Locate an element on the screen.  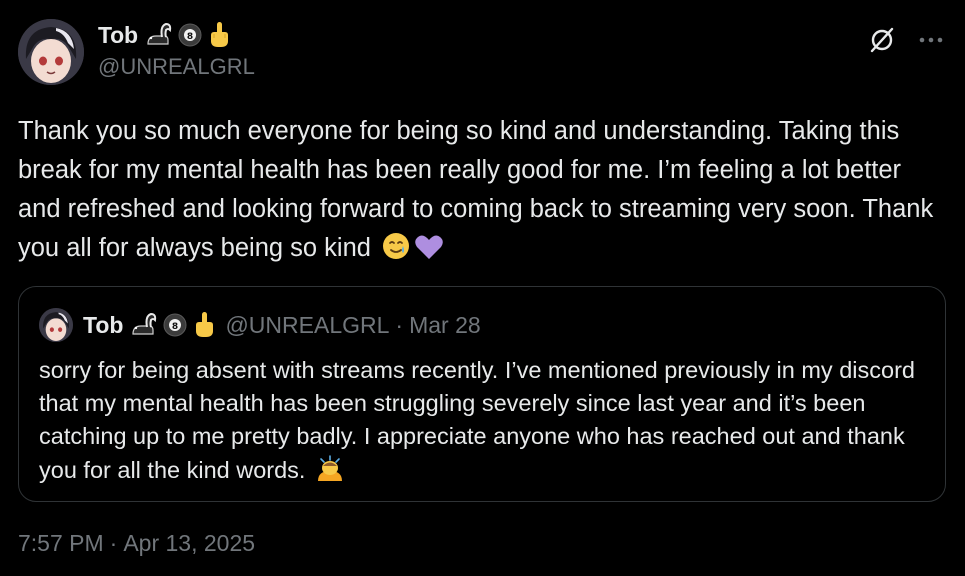
grok-icon is located at coordinates (882, 40).